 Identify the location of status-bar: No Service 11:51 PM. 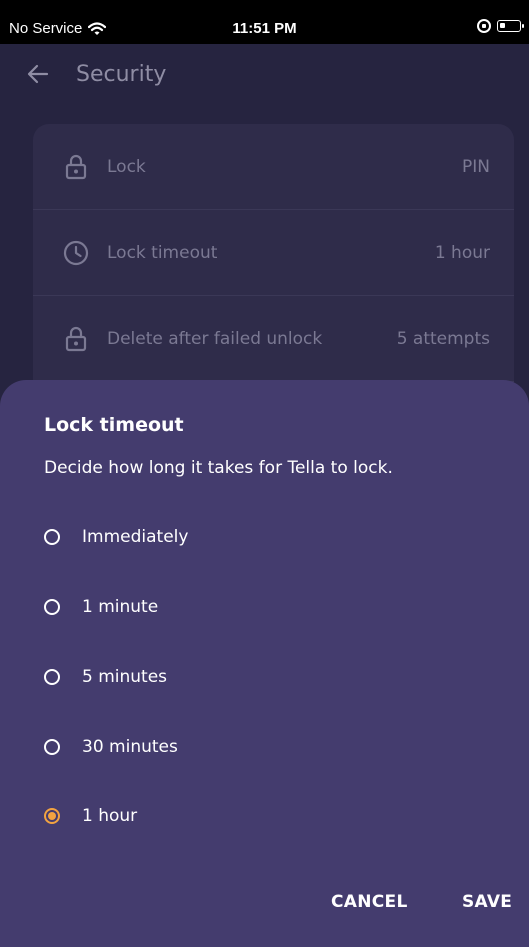
(264, 22).